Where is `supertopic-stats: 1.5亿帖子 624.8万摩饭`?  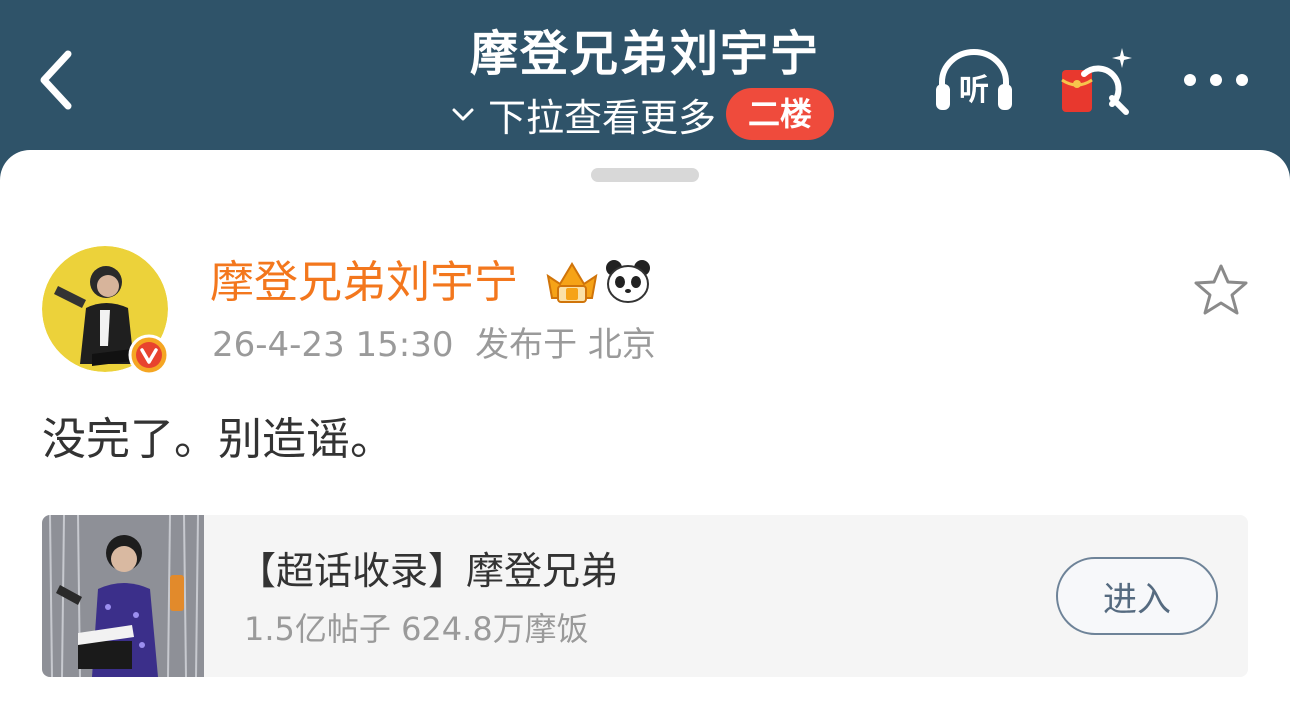
supertopic-stats: 1.5亿帖子 624.8万摩饭 is located at coordinates (416, 629).